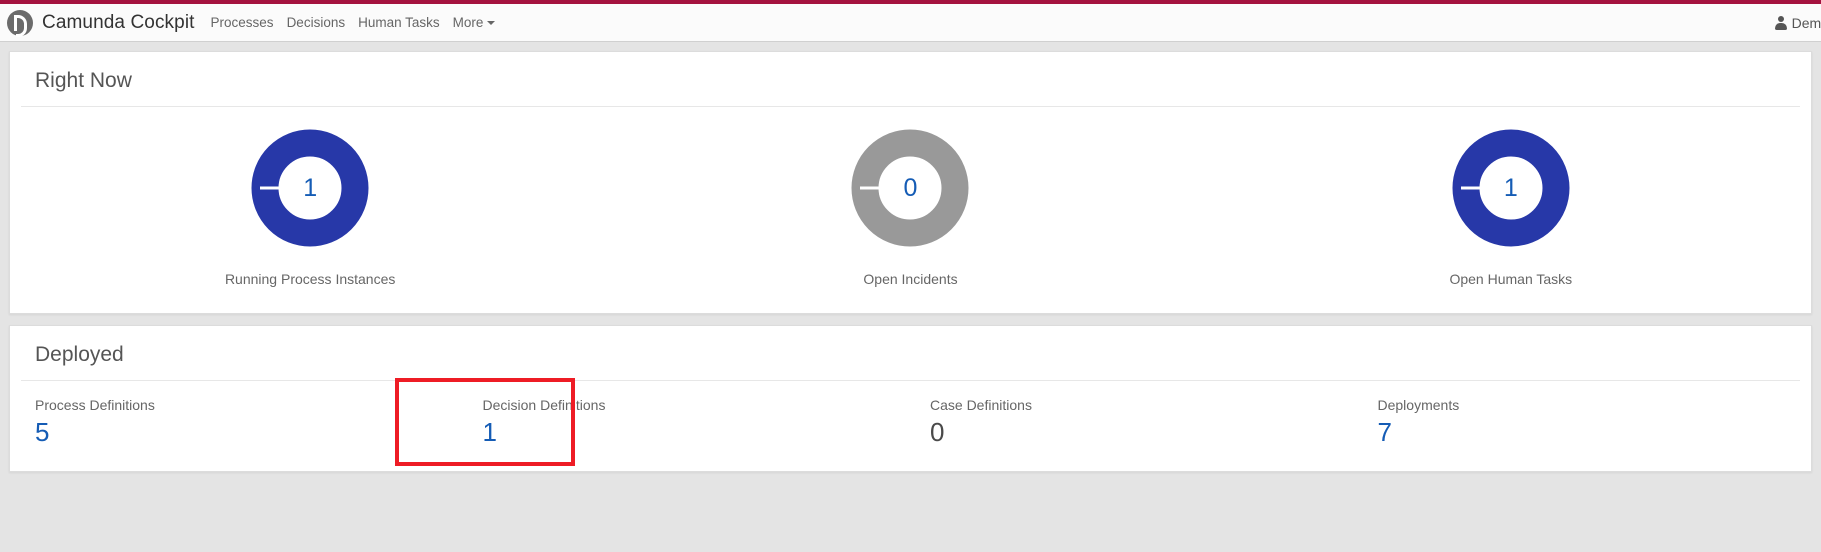  What do you see at coordinates (693, 414) in the screenshot?
I see `stat-decision-definitions: Decision Definitions 1` at bounding box center [693, 414].